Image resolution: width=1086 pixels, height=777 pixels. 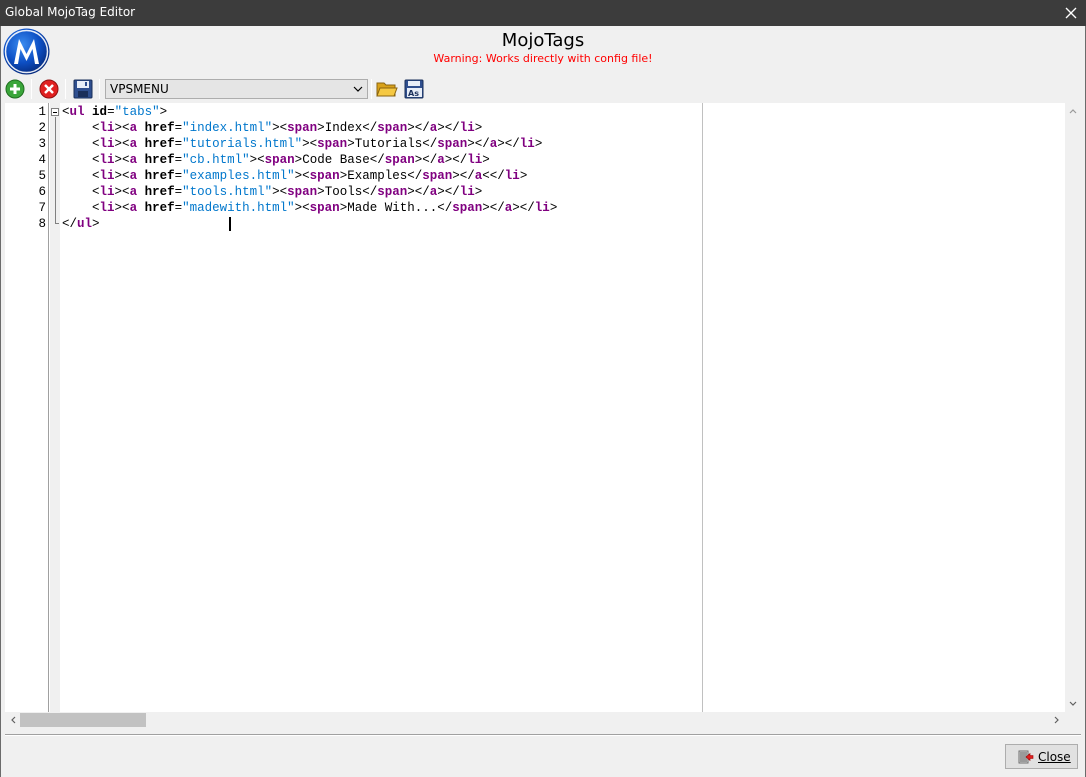 What do you see at coordinates (85, 224) in the screenshot?
I see `code-tag-name: ul` at bounding box center [85, 224].